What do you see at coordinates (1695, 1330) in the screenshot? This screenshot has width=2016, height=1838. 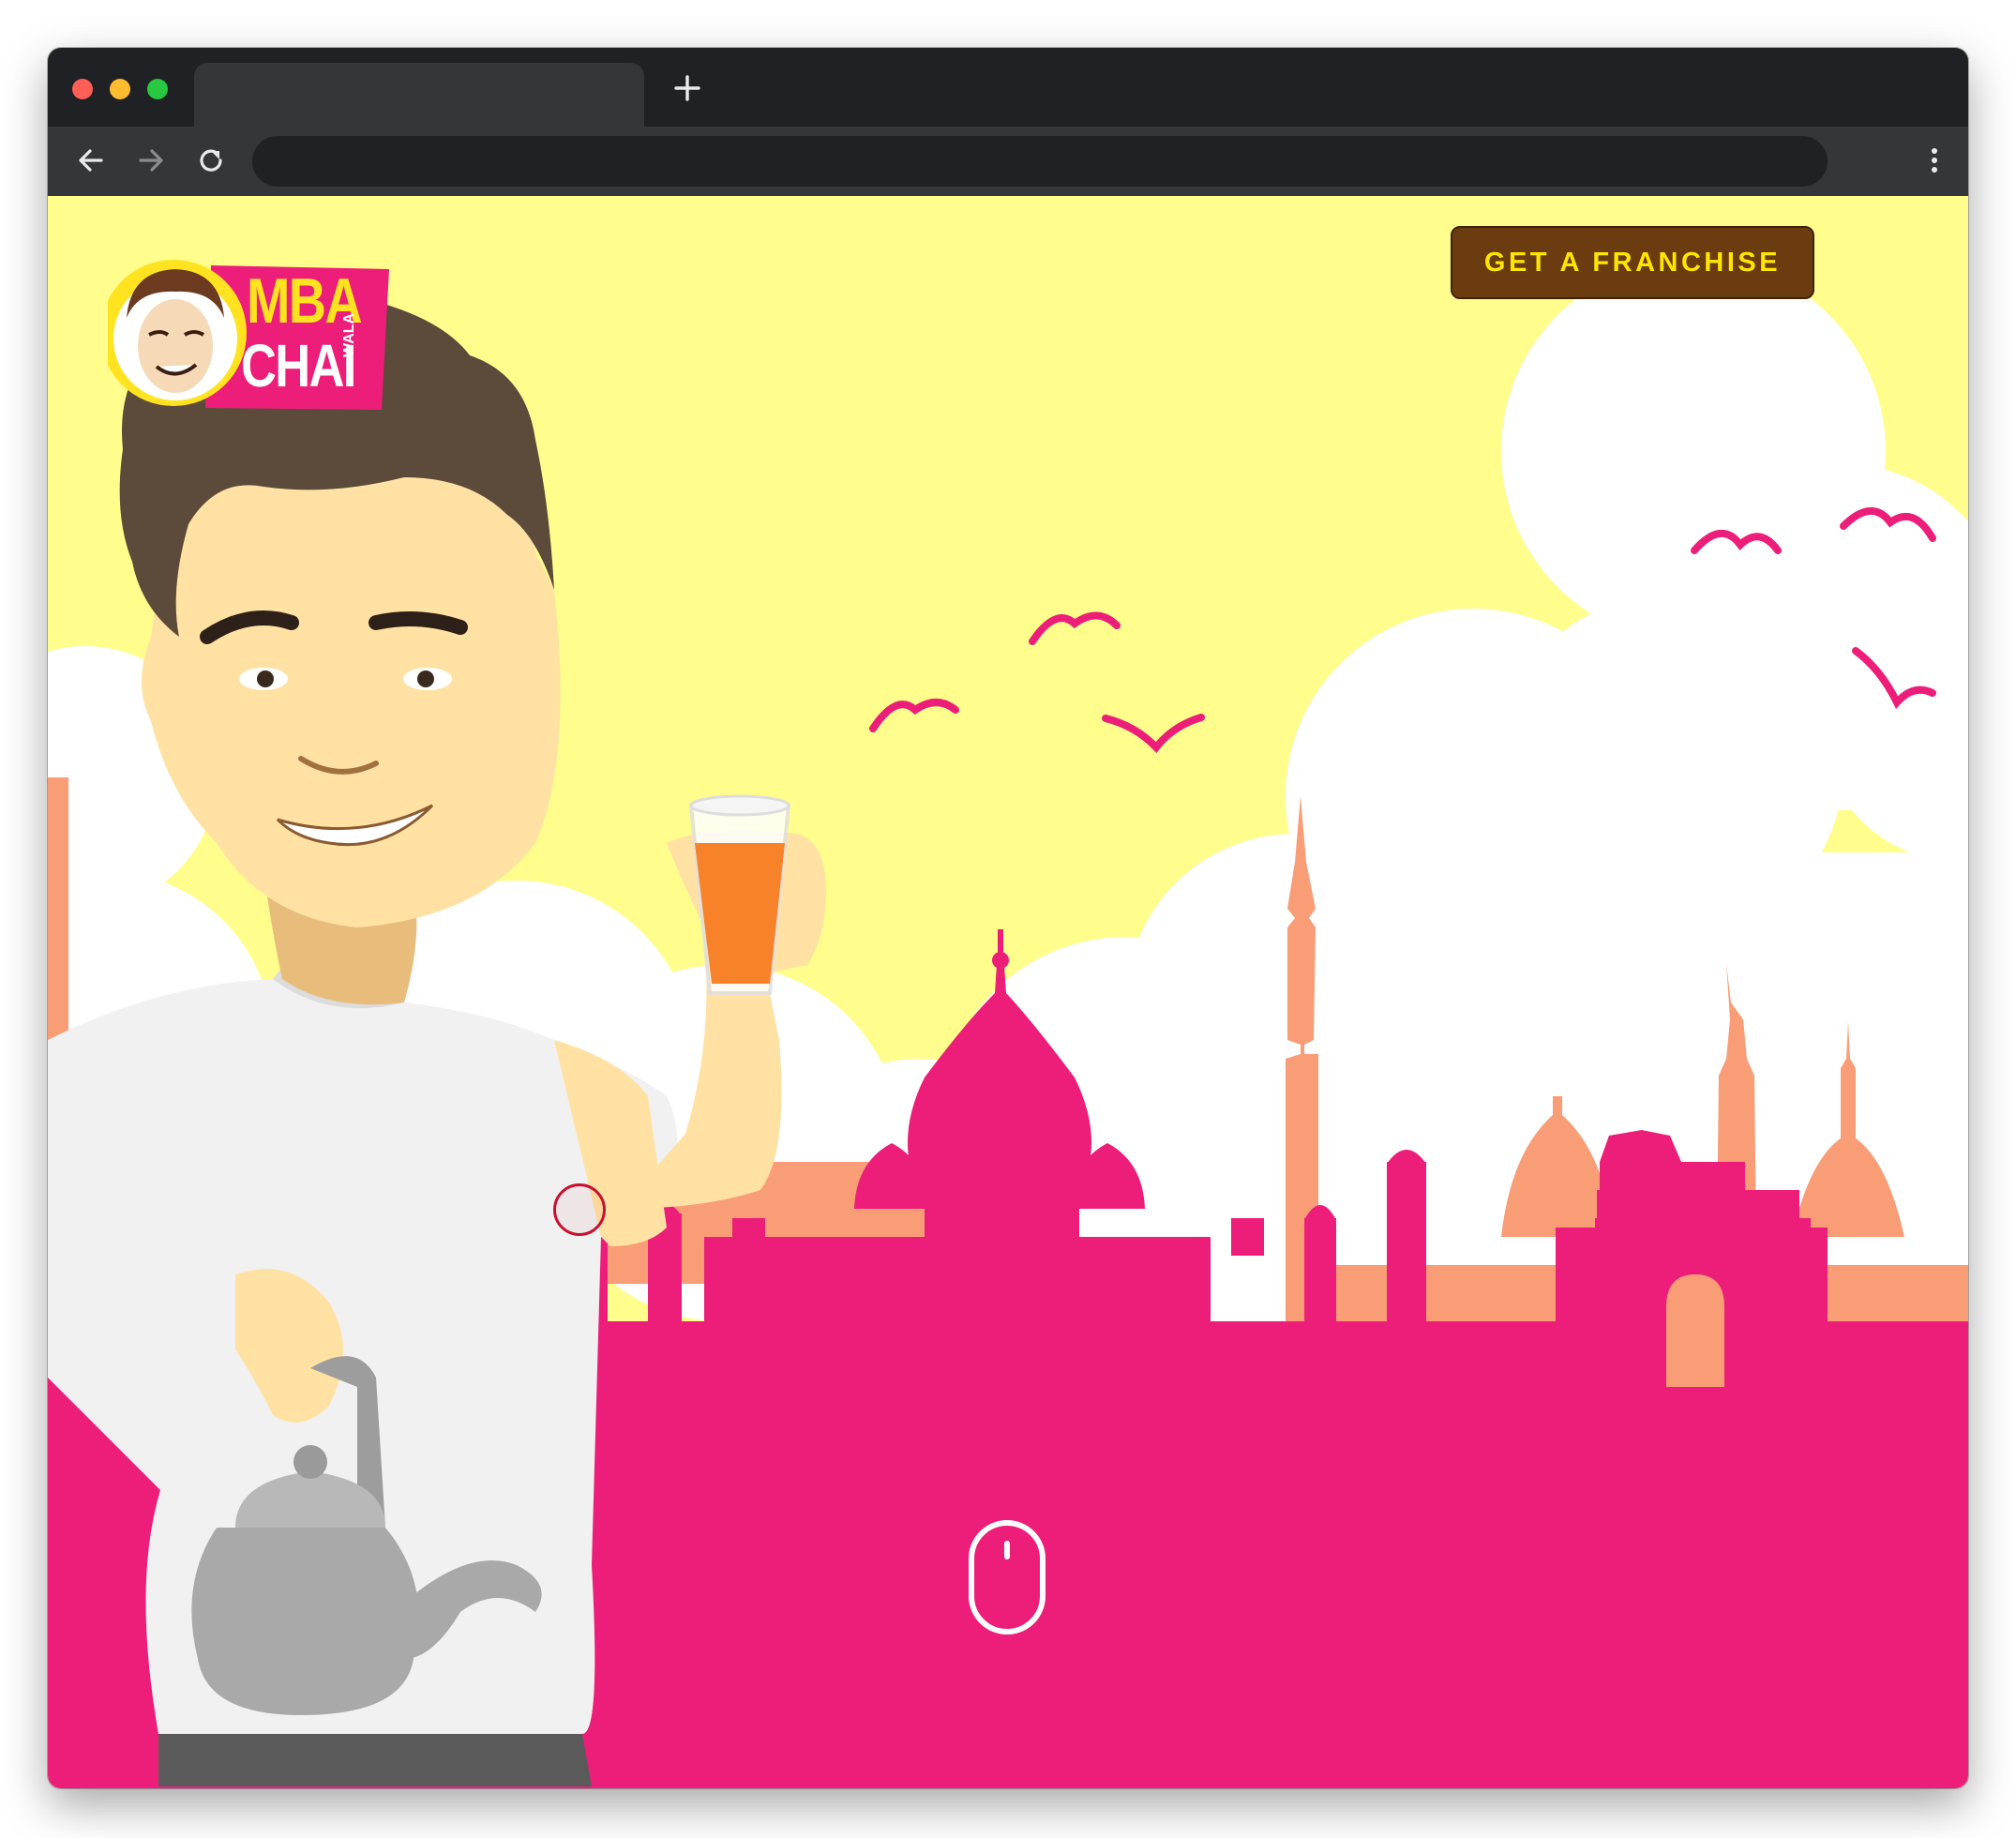 I see `gate-arch` at bounding box center [1695, 1330].